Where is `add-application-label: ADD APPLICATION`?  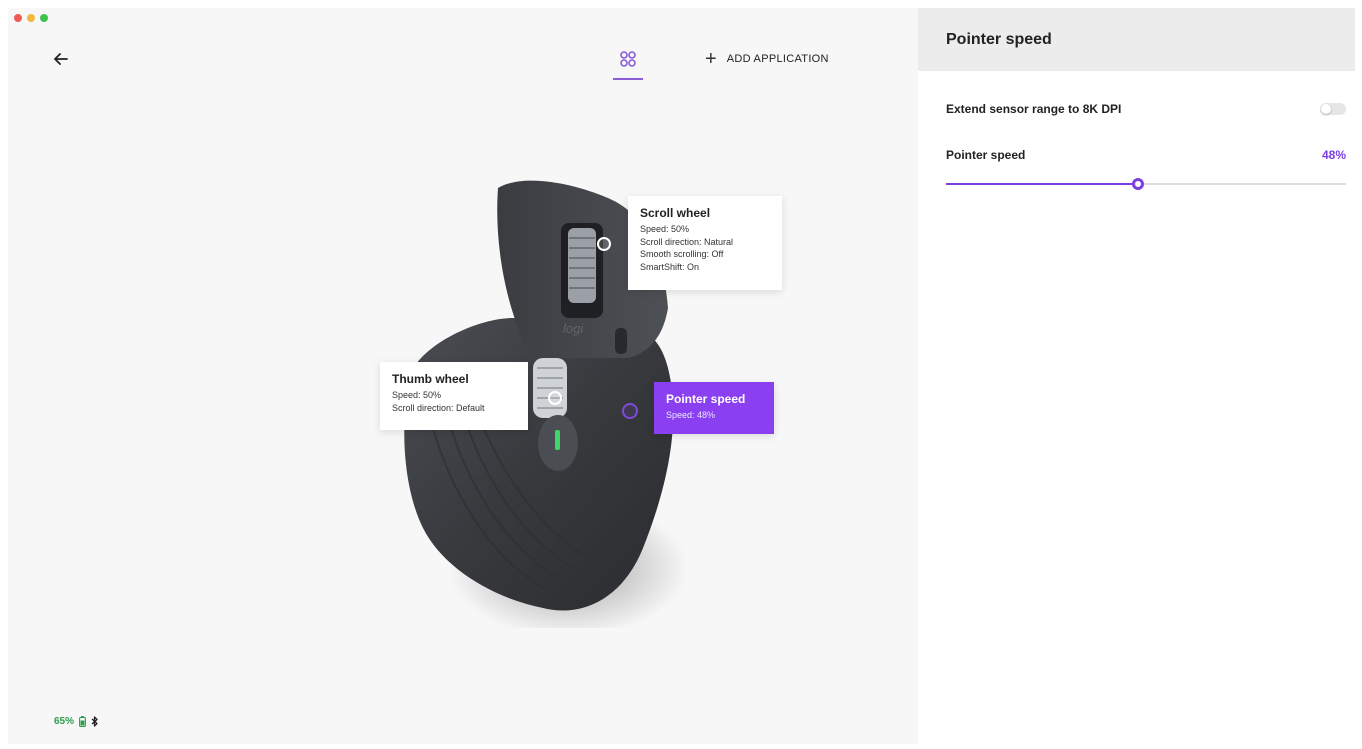 add-application-label: ADD APPLICATION is located at coordinates (777, 59).